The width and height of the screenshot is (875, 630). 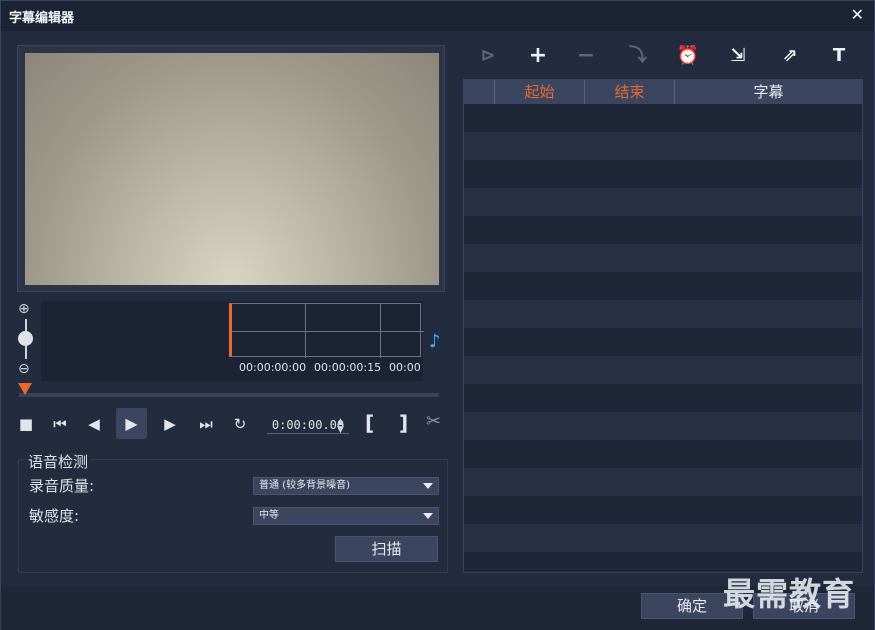 What do you see at coordinates (688, 56) in the screenshot?
I see `time-offset-icon: ⏰` at bounding box center [688, 56].